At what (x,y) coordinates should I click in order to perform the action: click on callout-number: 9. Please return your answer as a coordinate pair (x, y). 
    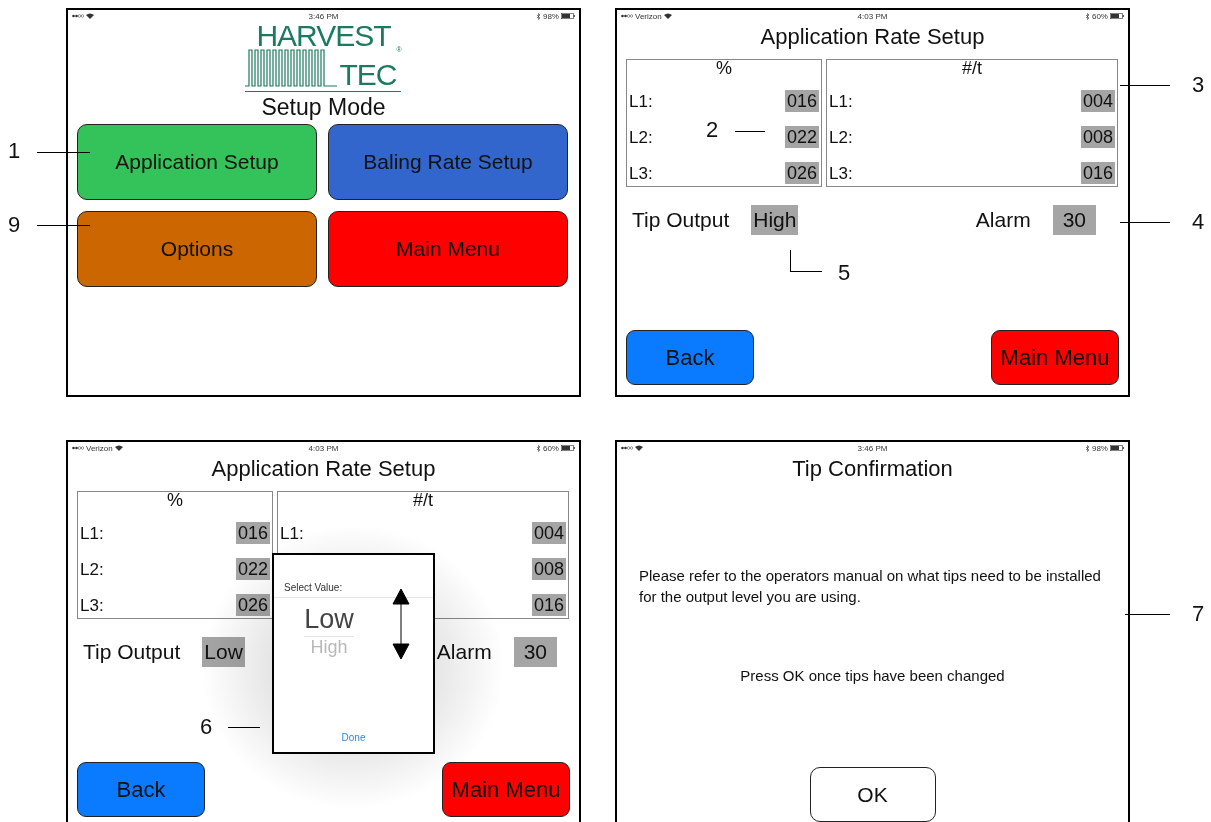
    Looking at the image, I should click on (14, 225).